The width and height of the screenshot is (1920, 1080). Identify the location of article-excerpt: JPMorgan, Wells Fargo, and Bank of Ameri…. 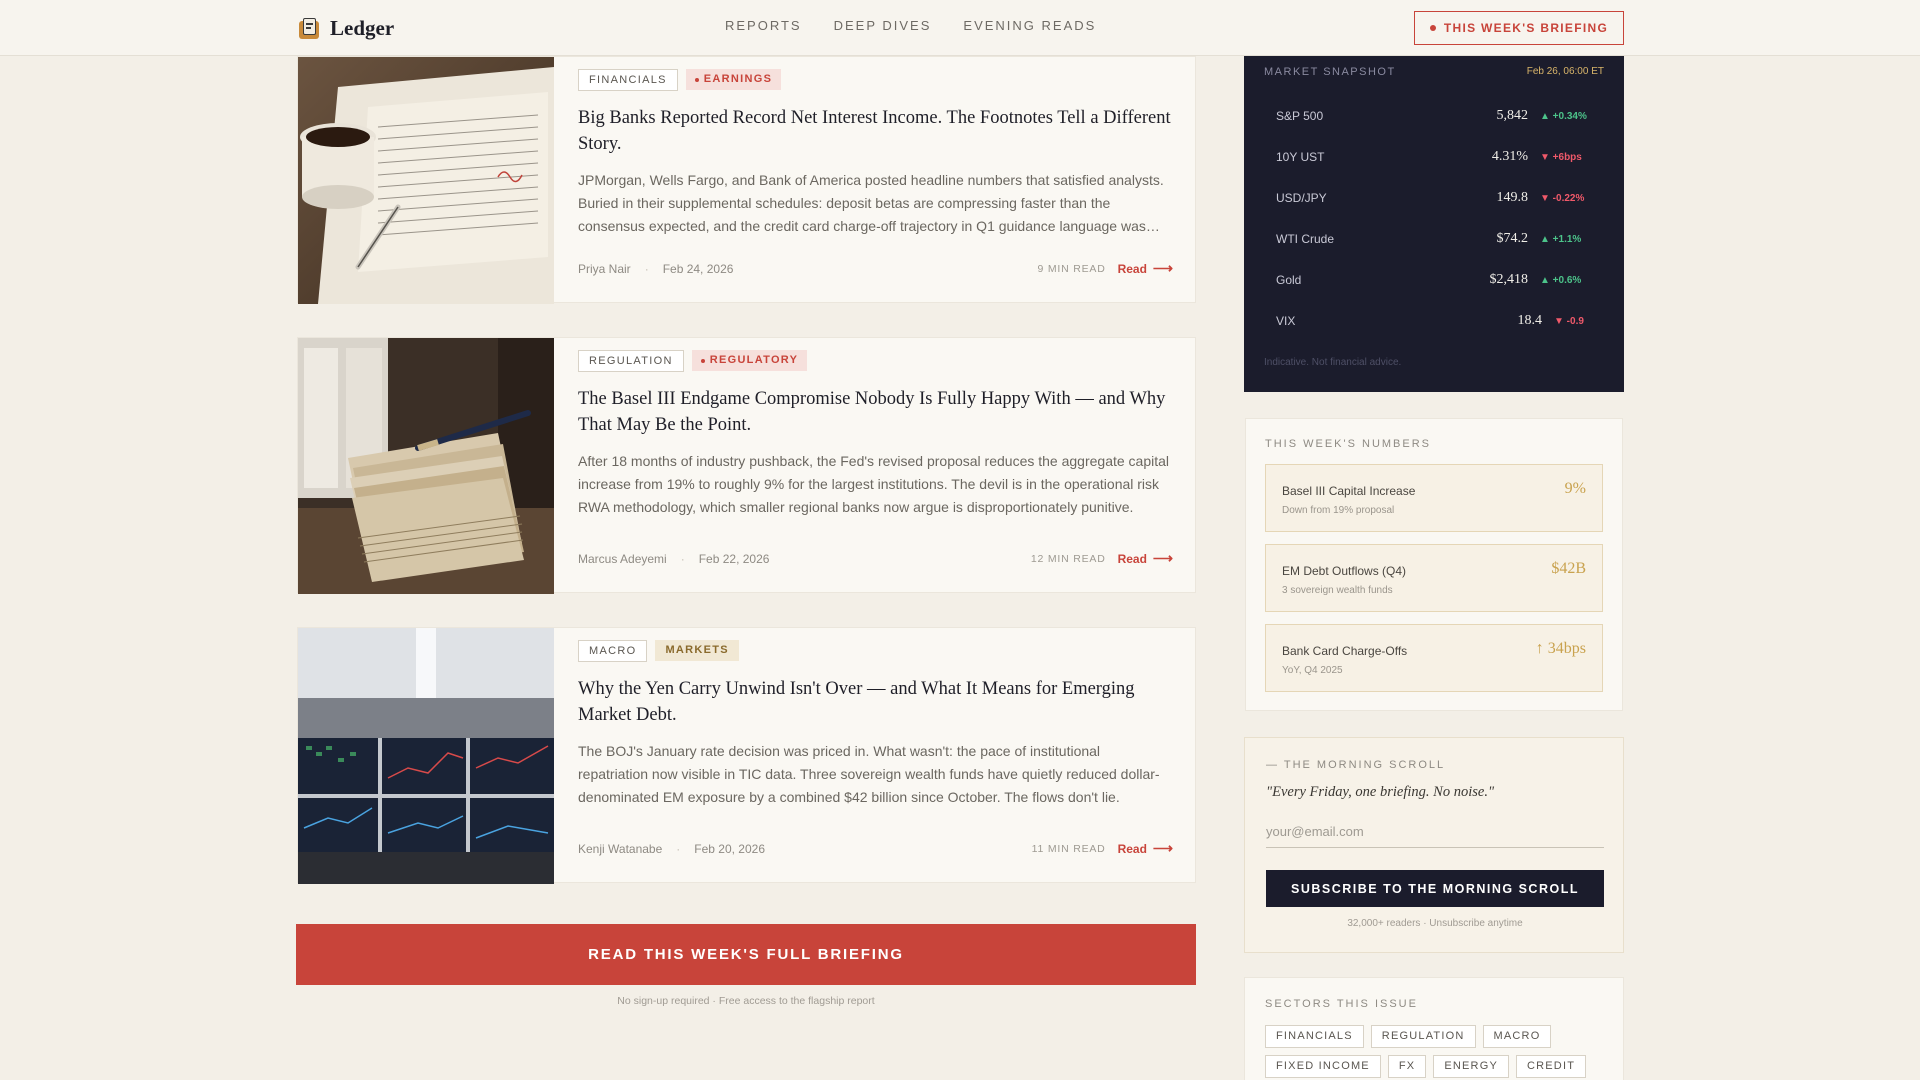
(871, 203).